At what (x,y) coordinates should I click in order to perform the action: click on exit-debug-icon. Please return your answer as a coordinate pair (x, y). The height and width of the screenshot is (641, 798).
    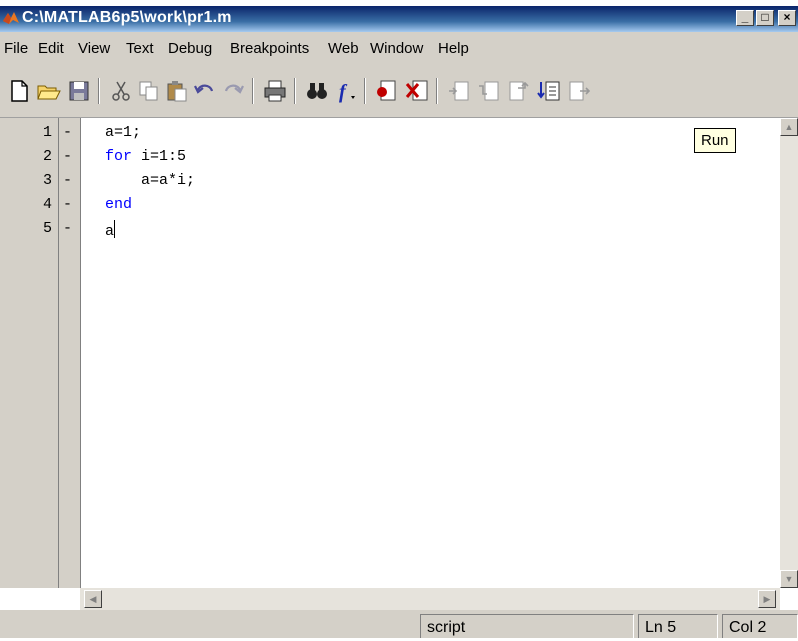
    Looking at the image, I should click on (579, 91).